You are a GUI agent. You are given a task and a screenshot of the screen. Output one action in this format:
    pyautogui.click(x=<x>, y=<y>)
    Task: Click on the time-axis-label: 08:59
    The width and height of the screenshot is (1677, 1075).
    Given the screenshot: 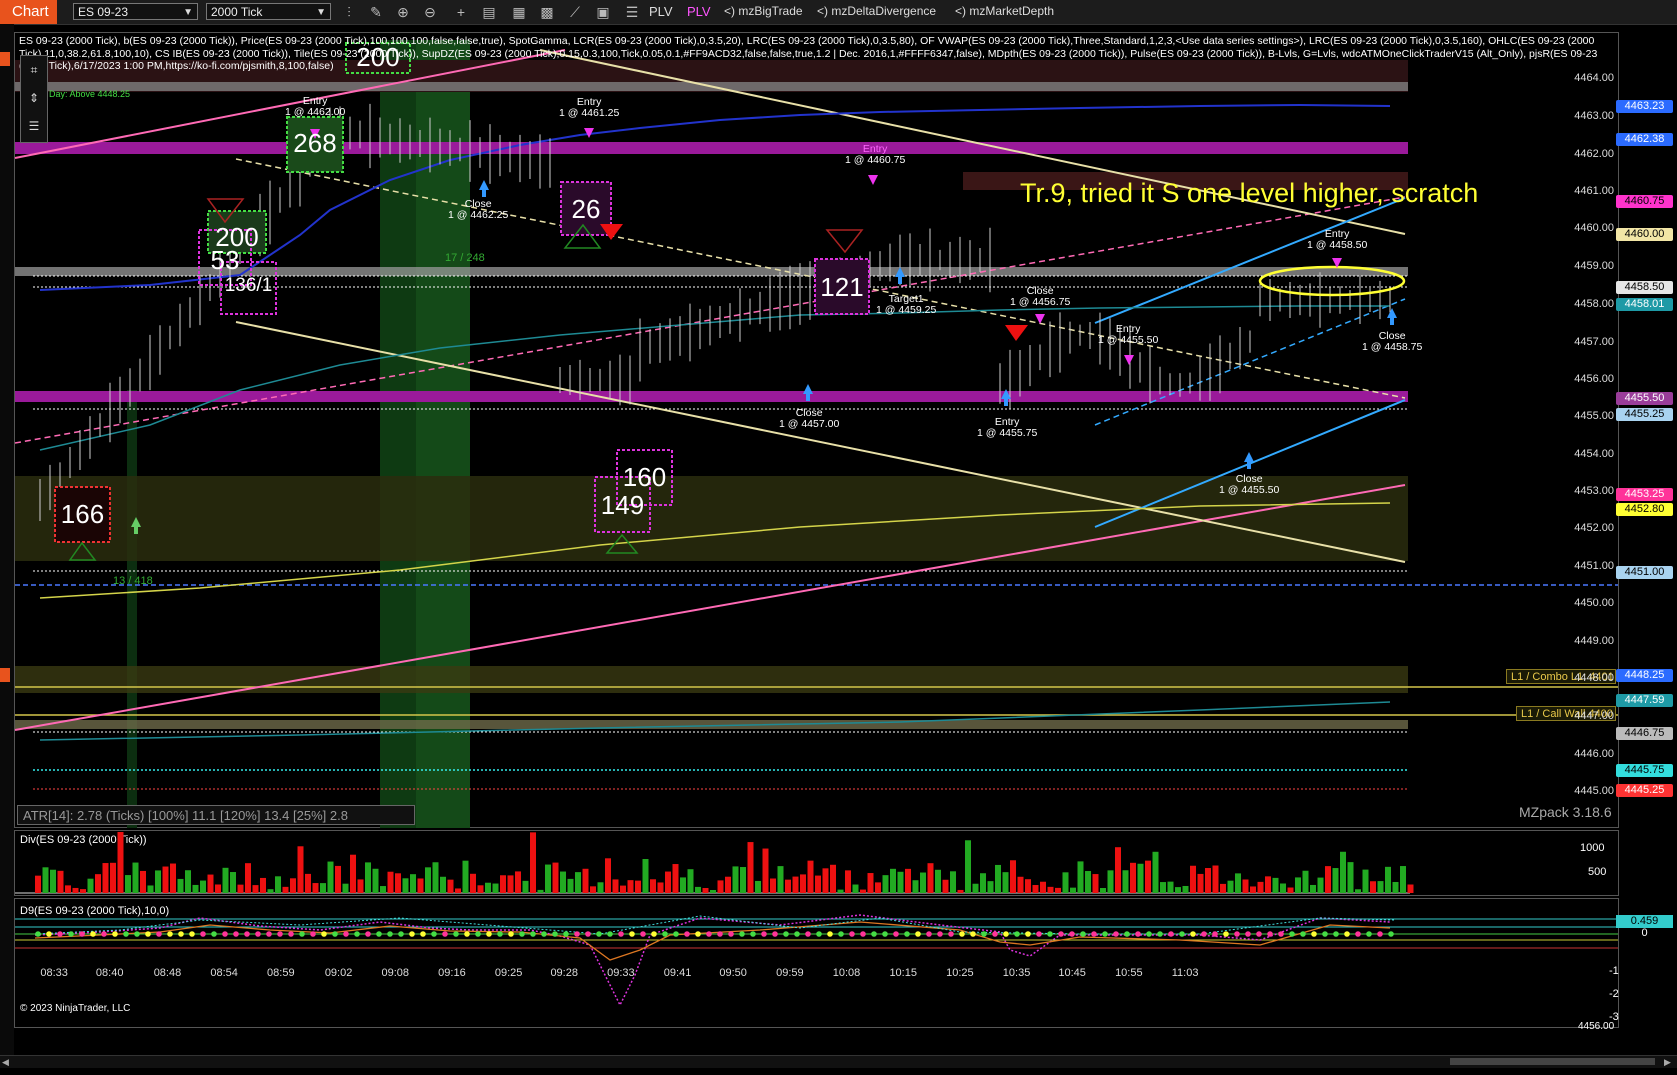 What is the action you would take?
    pyautogui.click(x=281, y=973)
    